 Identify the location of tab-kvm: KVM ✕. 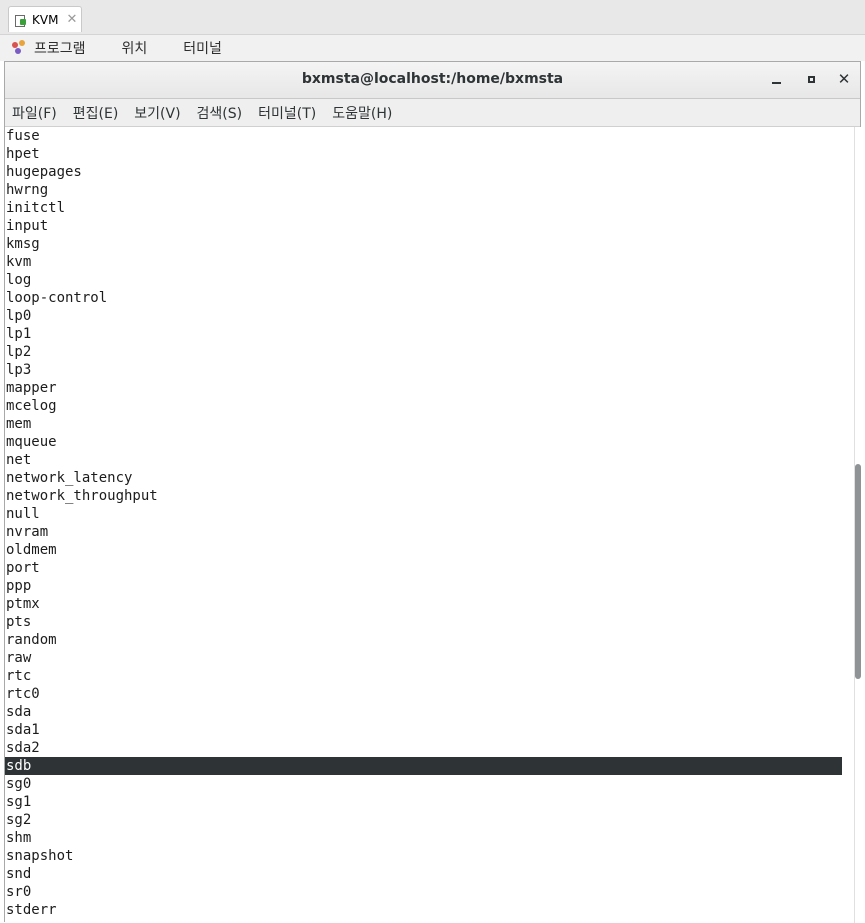
(45, 19).